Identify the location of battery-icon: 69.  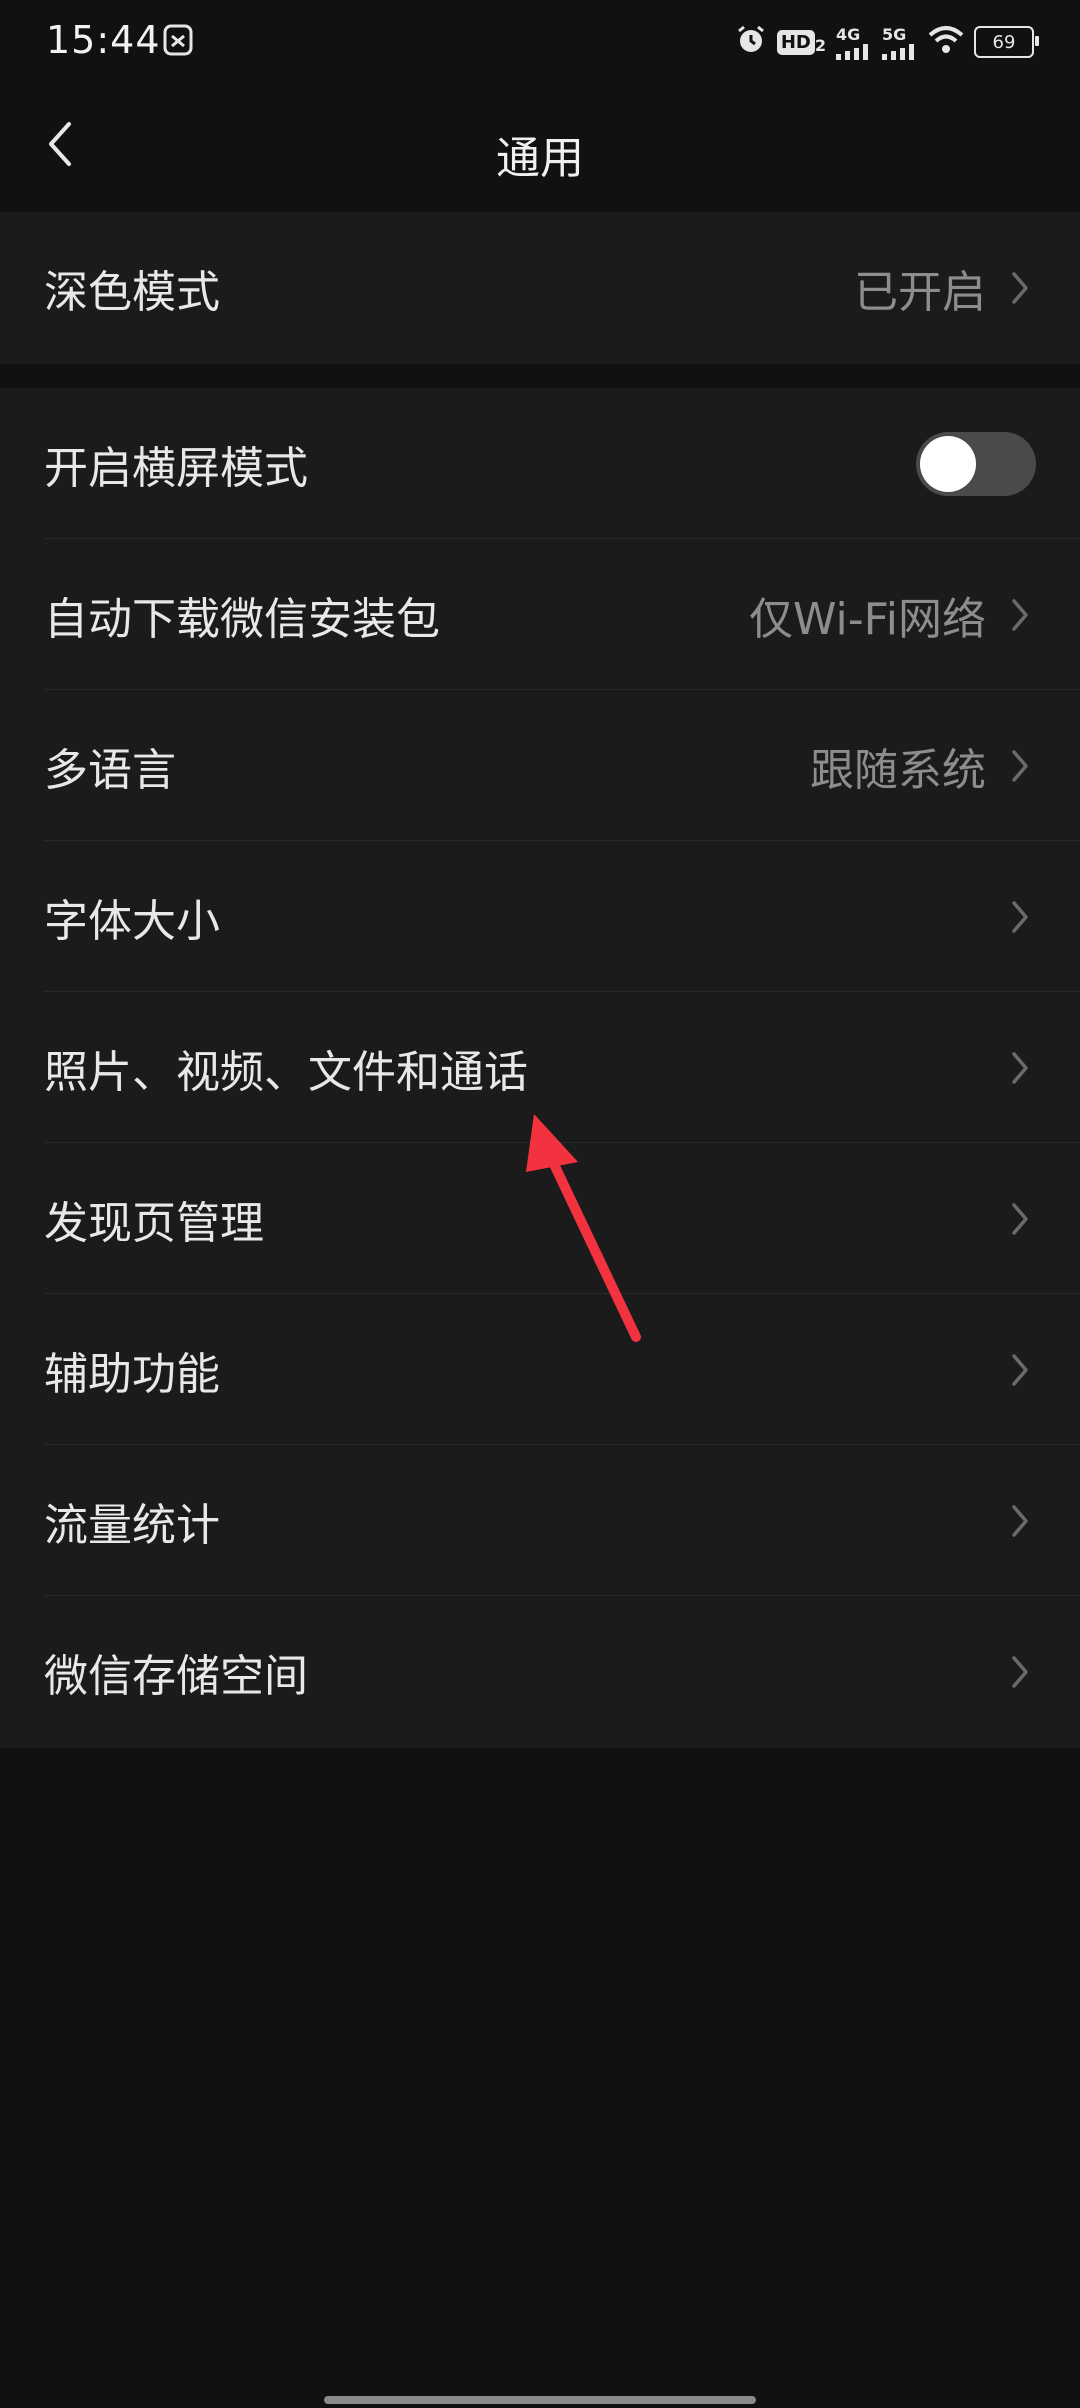
(1006, 42).